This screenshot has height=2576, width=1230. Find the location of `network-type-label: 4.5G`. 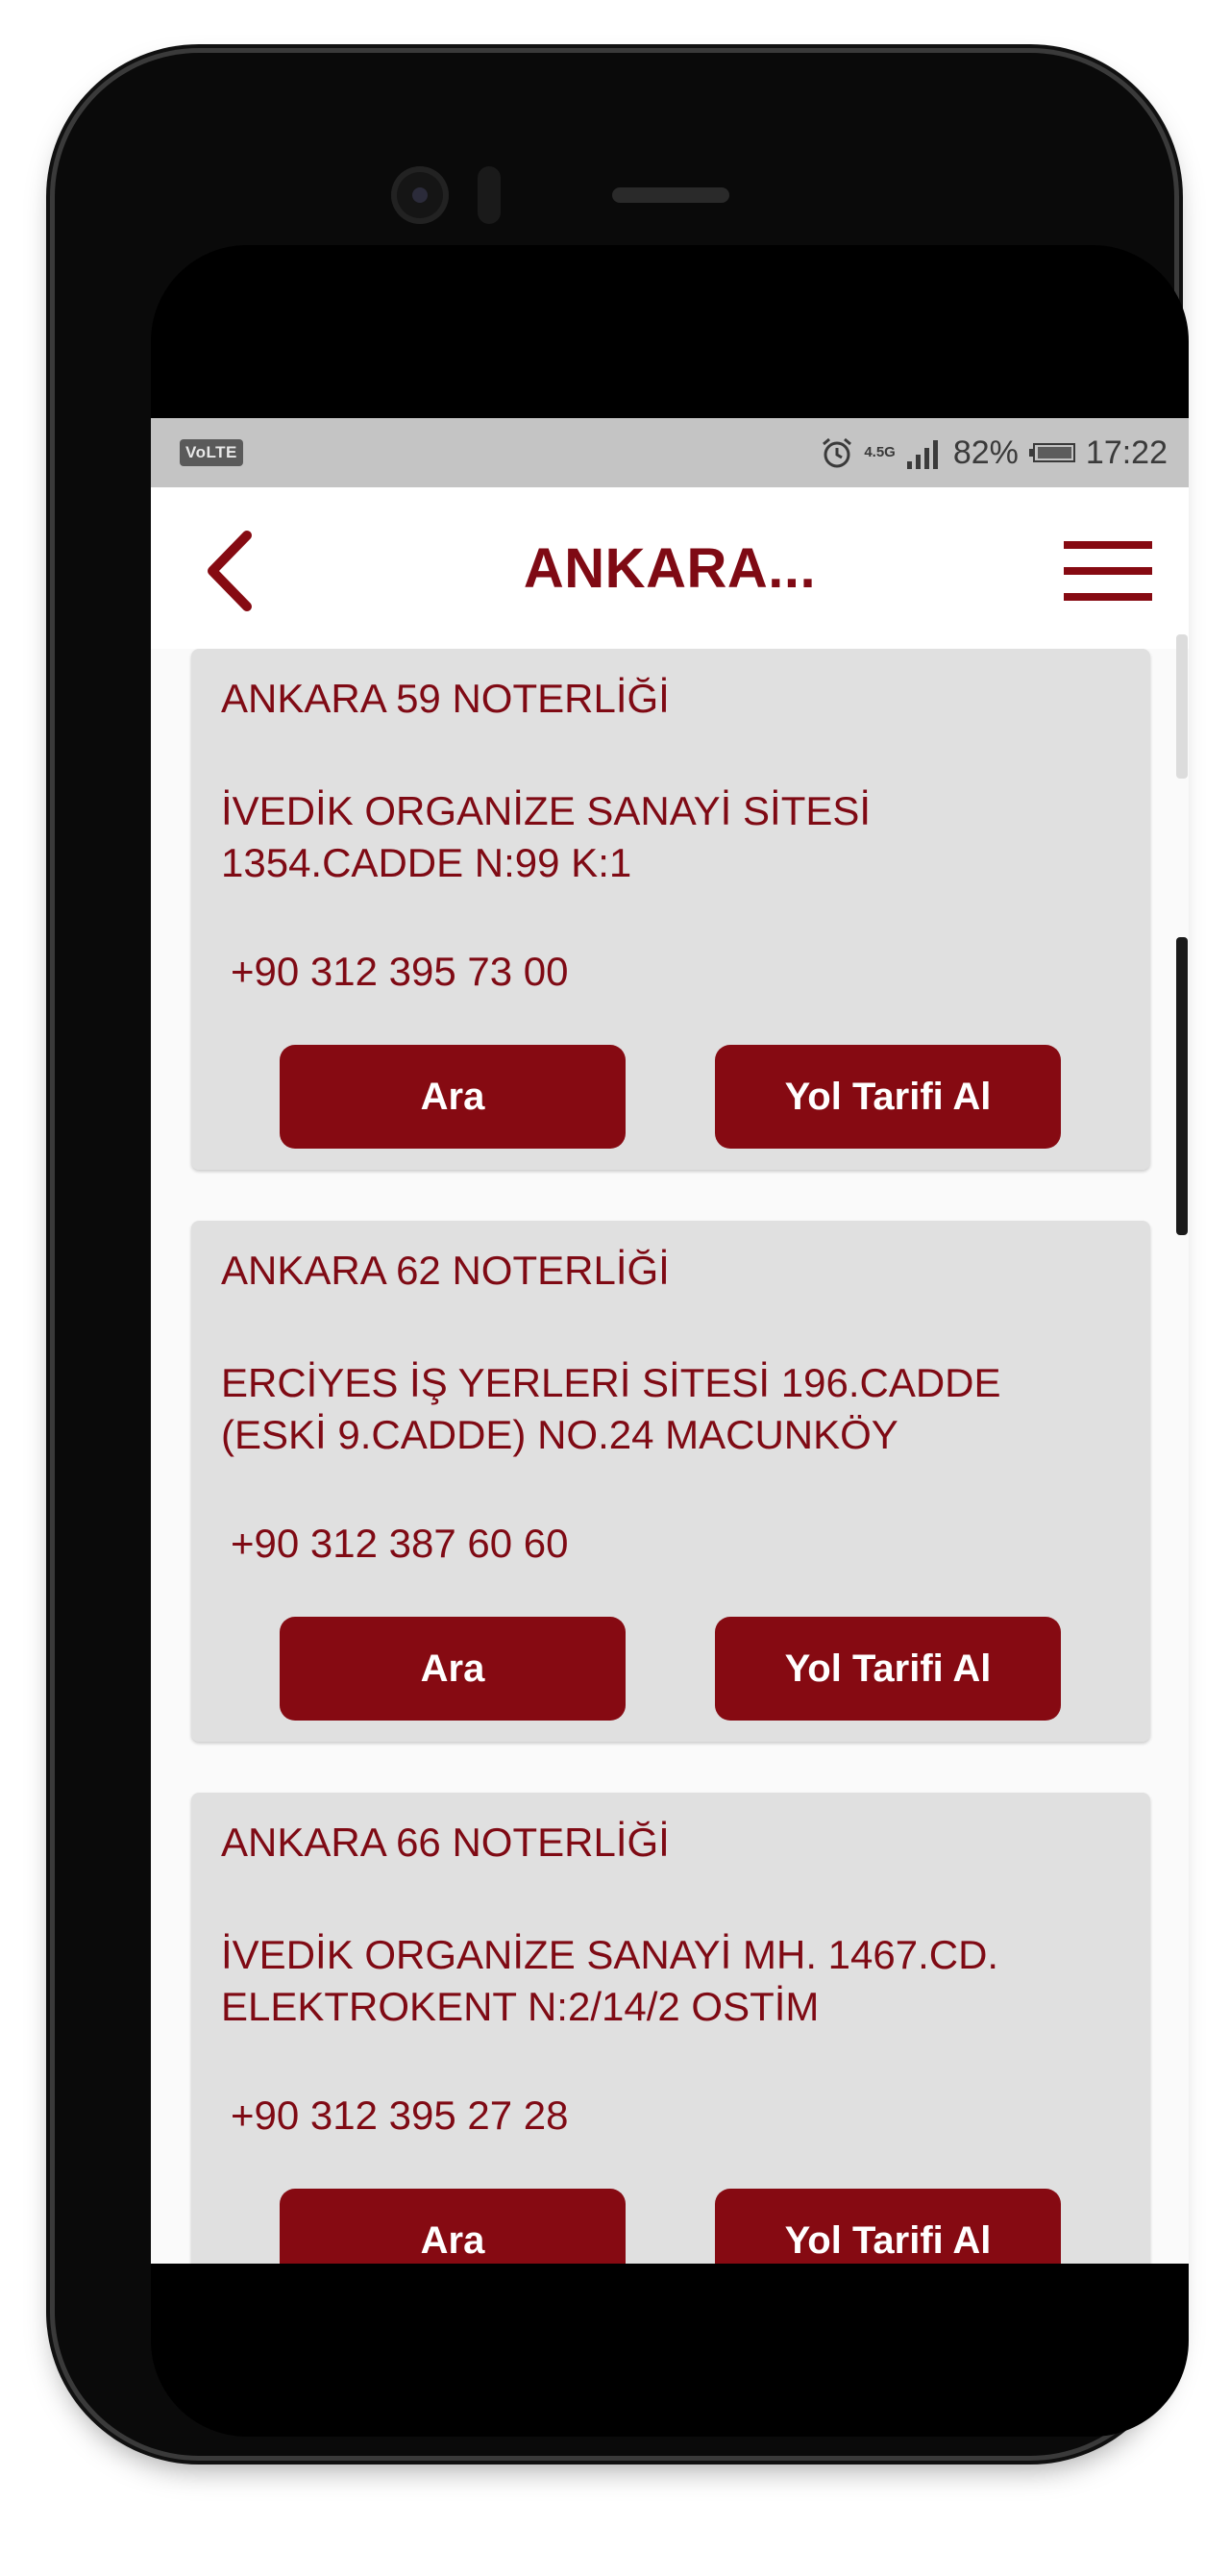

network-type-label: 4.5G is located at coordinates (880, 452).